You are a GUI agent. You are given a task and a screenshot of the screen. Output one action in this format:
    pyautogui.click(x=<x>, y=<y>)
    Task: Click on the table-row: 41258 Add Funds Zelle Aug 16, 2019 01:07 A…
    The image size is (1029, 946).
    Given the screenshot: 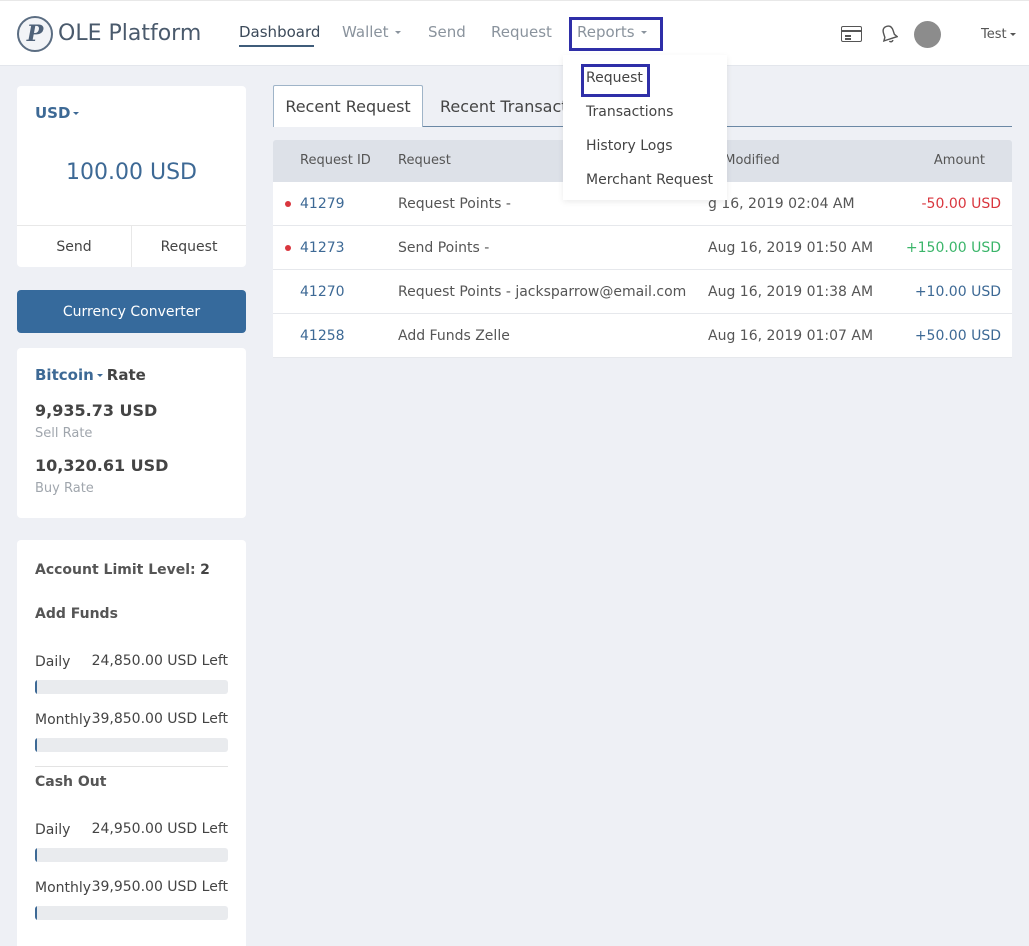 What is the action you would take?
    pyautogui.click(x=642, y=336)
    